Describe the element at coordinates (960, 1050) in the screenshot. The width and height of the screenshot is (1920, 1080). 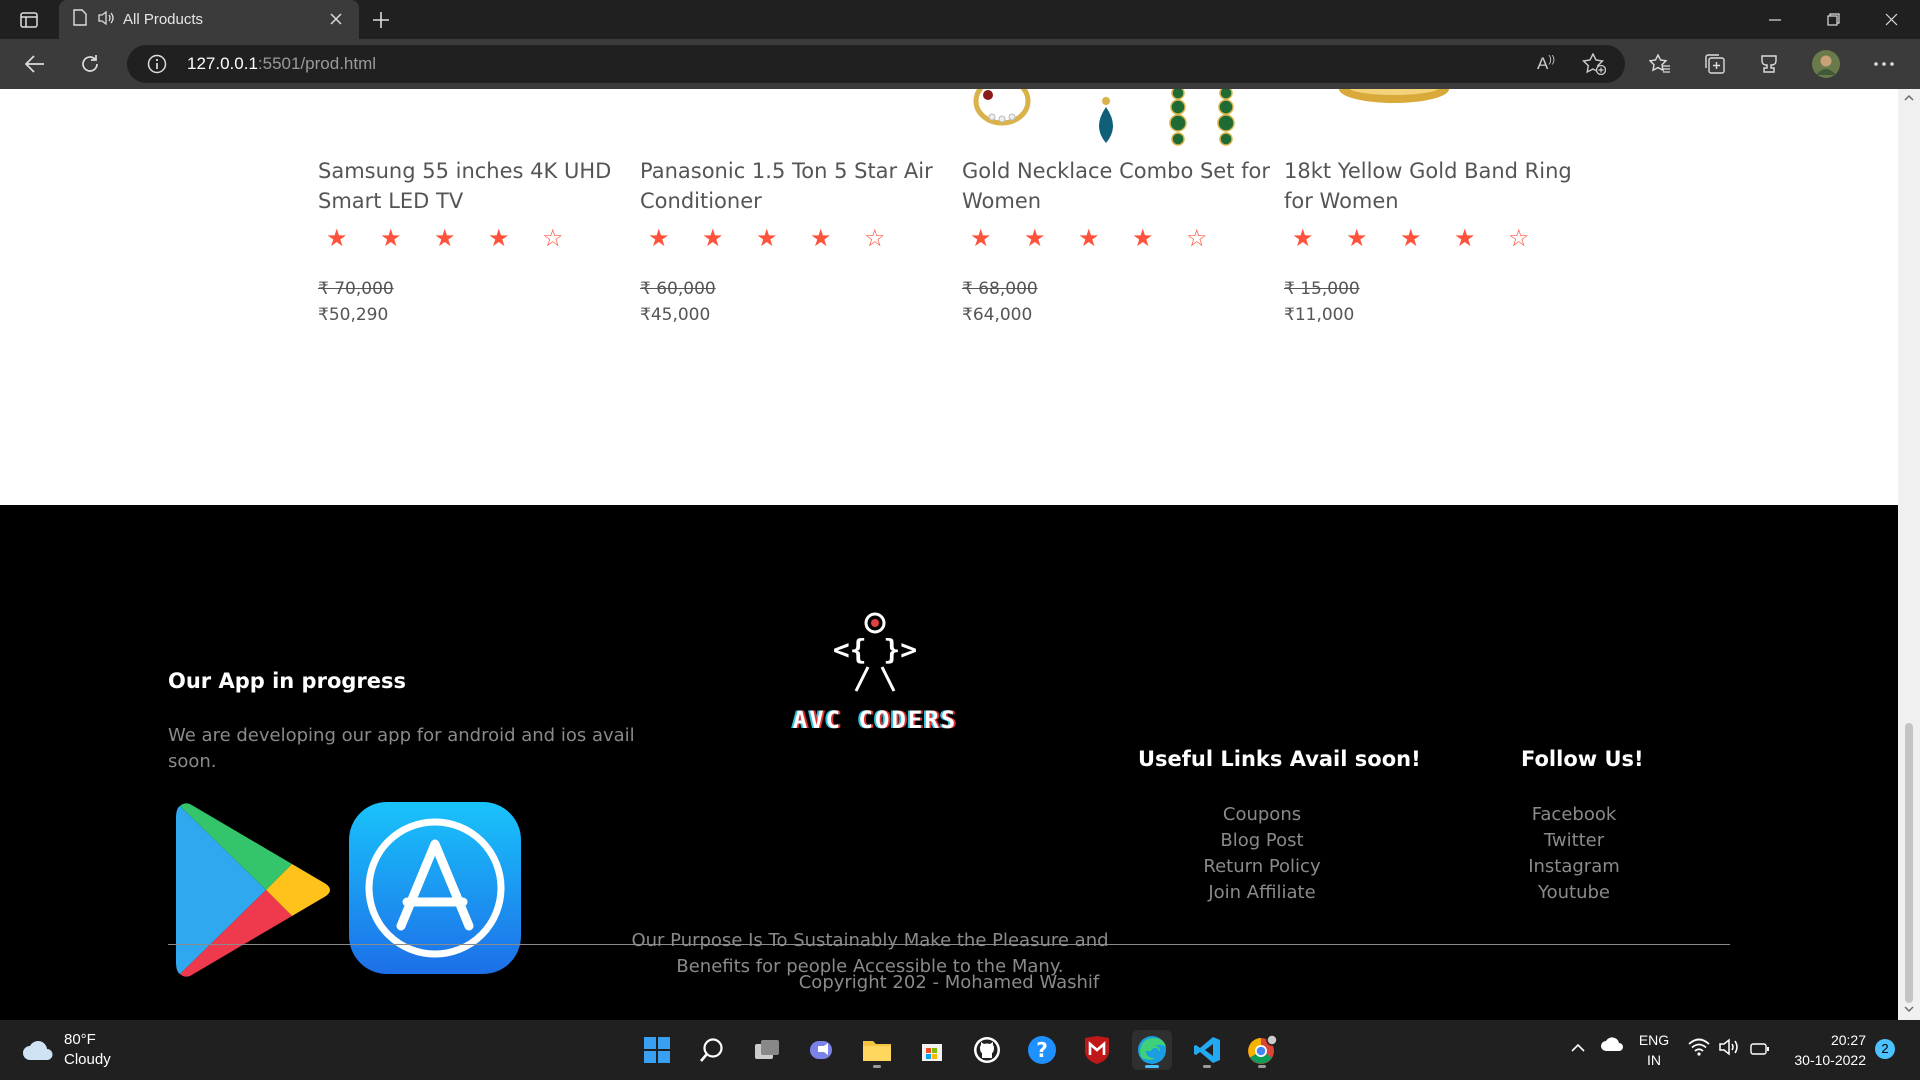
I see `taskbar: 80°F Cloudy ? ENG IN 20:27 30-10-2022` at that location.